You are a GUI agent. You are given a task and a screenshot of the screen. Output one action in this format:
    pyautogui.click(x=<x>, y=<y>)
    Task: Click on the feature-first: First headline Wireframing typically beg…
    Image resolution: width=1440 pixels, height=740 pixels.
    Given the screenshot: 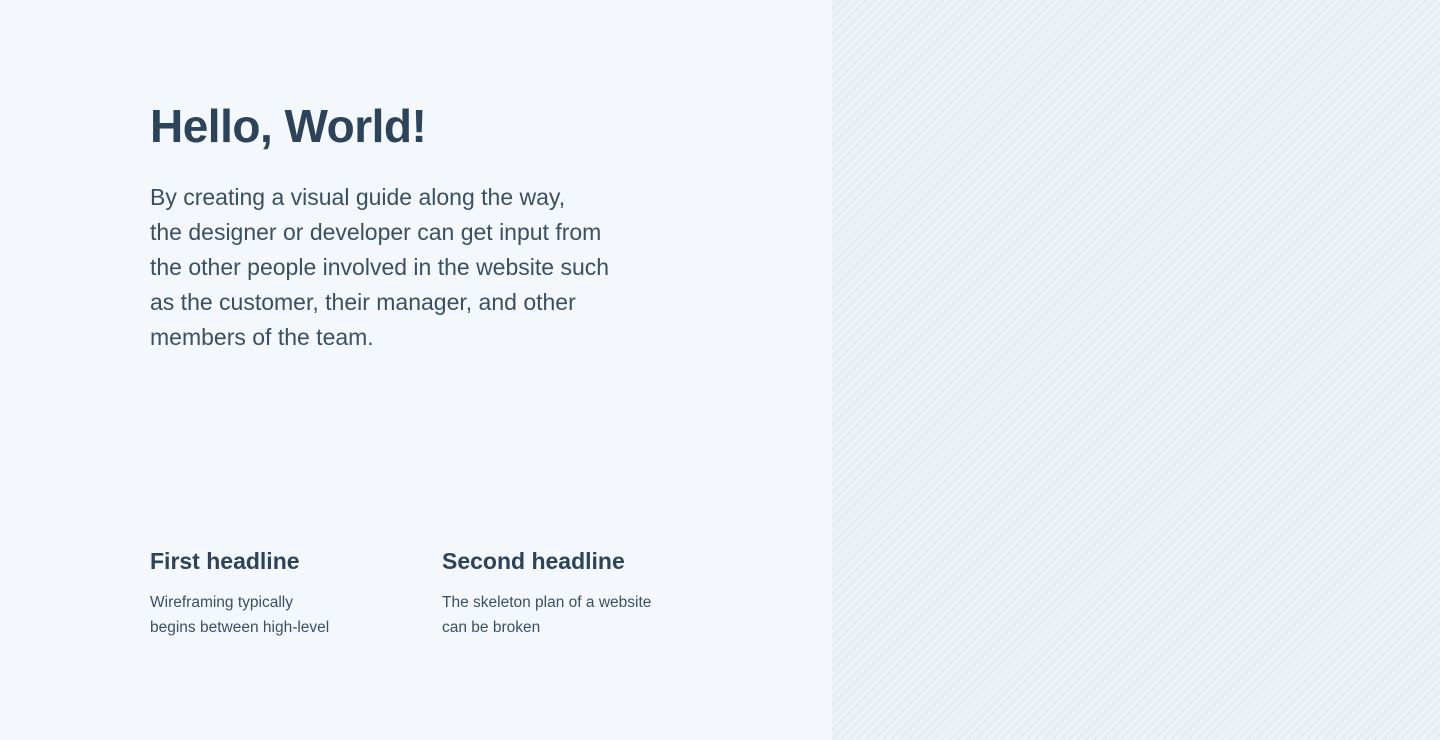 What is the action you would take?
    pyautogui.click(x=296, y=592)
    